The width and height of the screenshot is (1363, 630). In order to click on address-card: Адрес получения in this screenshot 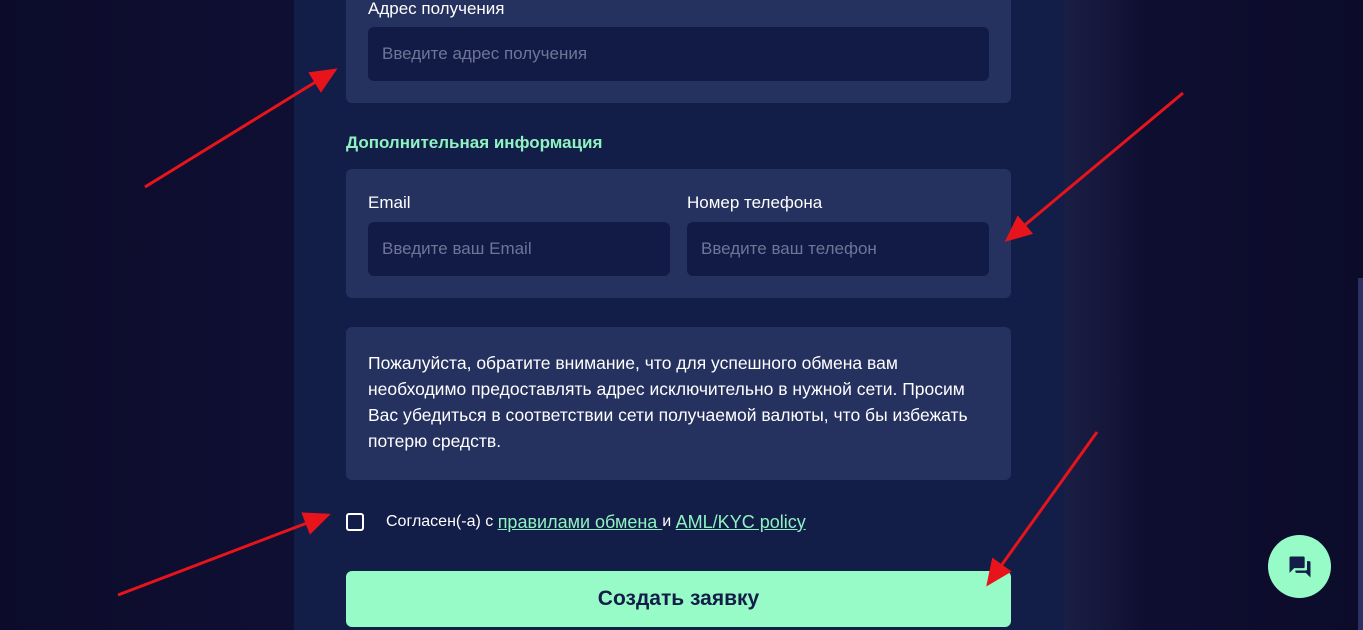, I will do `click(678, 51)`.